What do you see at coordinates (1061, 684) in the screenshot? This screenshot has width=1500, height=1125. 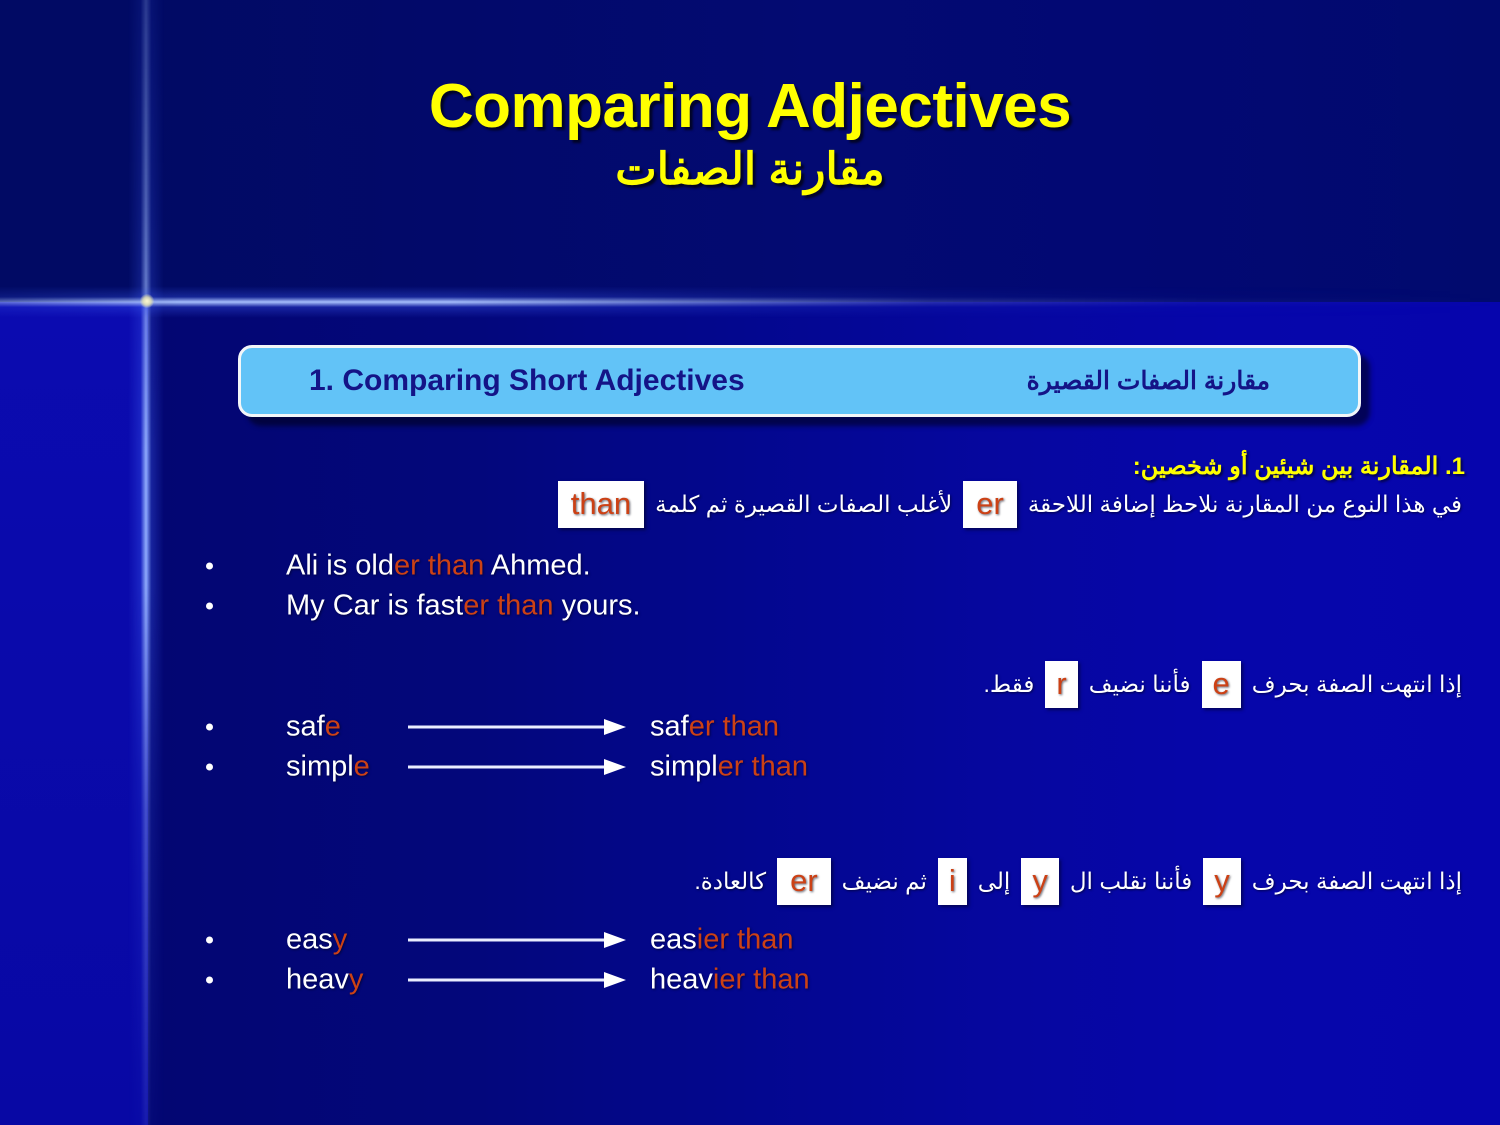 I see `rule-2-chip-r: r` at bounding box center [1061, 684].